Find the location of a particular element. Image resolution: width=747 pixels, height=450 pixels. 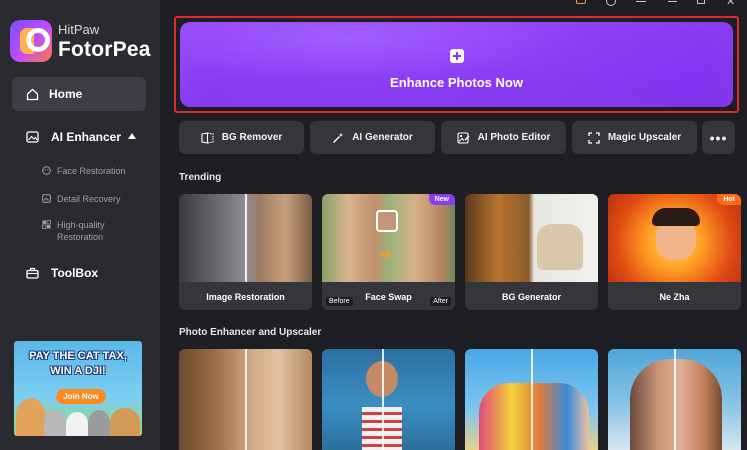

app-brand: HitPaw is located at coordinates (79, 29).